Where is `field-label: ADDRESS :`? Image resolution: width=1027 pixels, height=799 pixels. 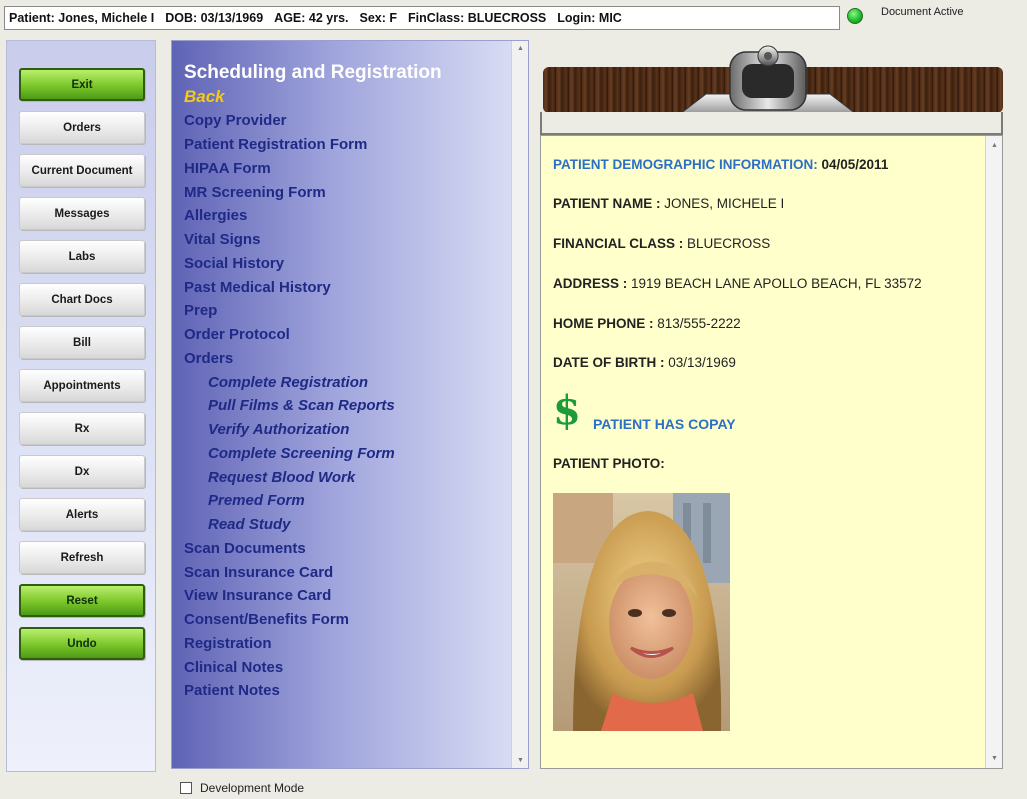 field-label: ADDRESS : is located at coordinates (590, 283).